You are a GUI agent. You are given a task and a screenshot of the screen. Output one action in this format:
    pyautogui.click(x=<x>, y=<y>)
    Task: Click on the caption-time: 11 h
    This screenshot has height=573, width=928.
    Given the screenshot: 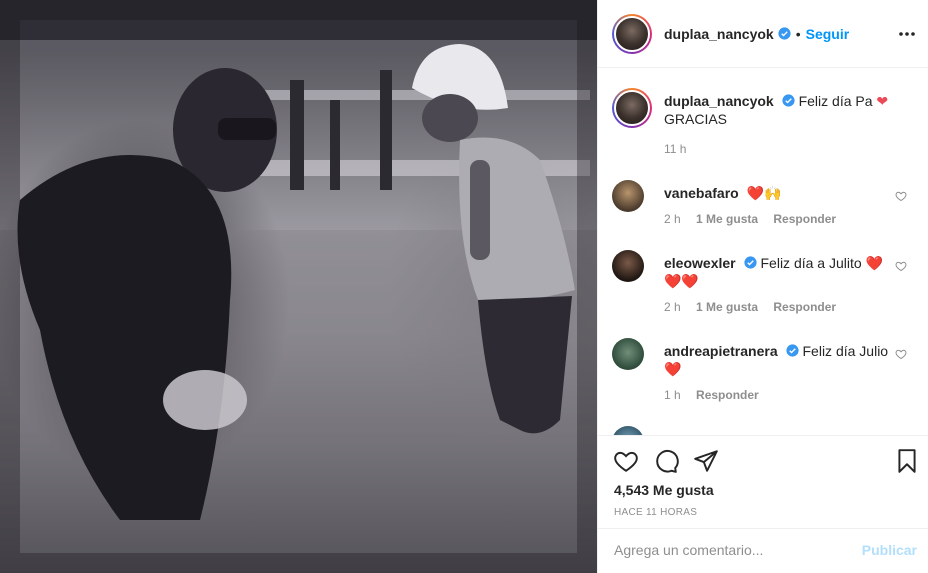 What is the action you would take?
    pyautogui.click(x=675, y=149)
    